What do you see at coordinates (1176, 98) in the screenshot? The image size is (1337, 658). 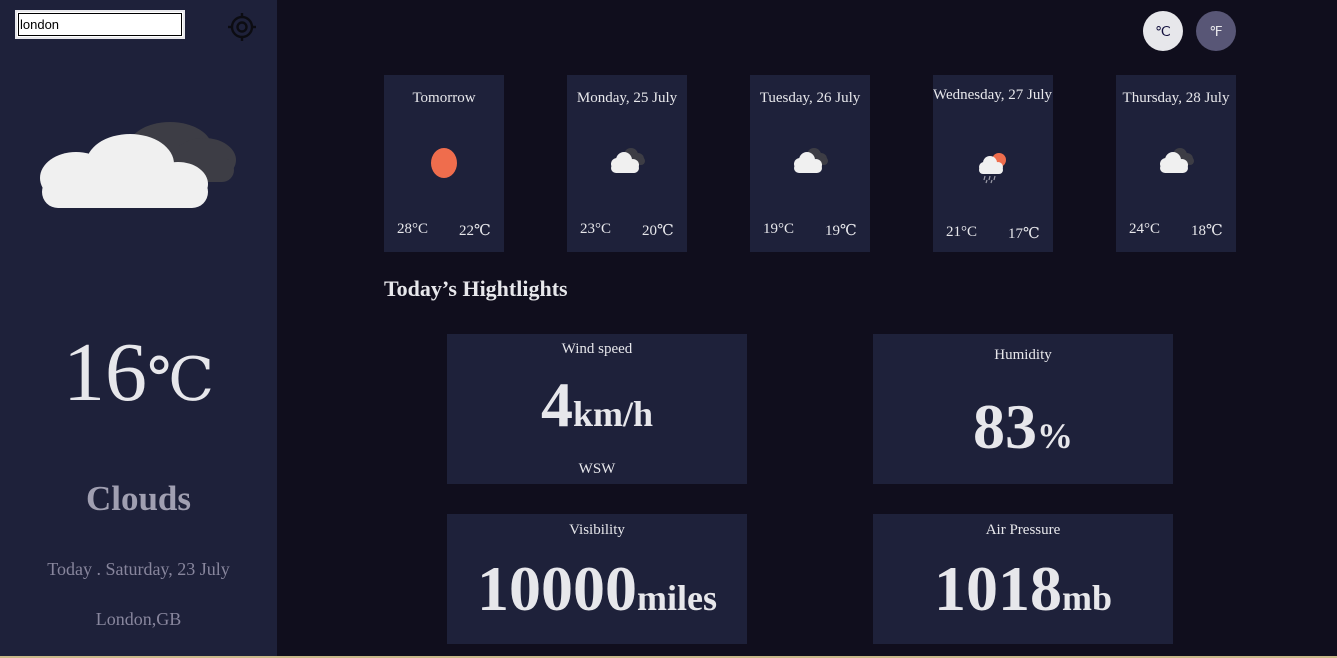 I see `forecast-day: Thursday, 28 July` at bounding box center [1176, 98].